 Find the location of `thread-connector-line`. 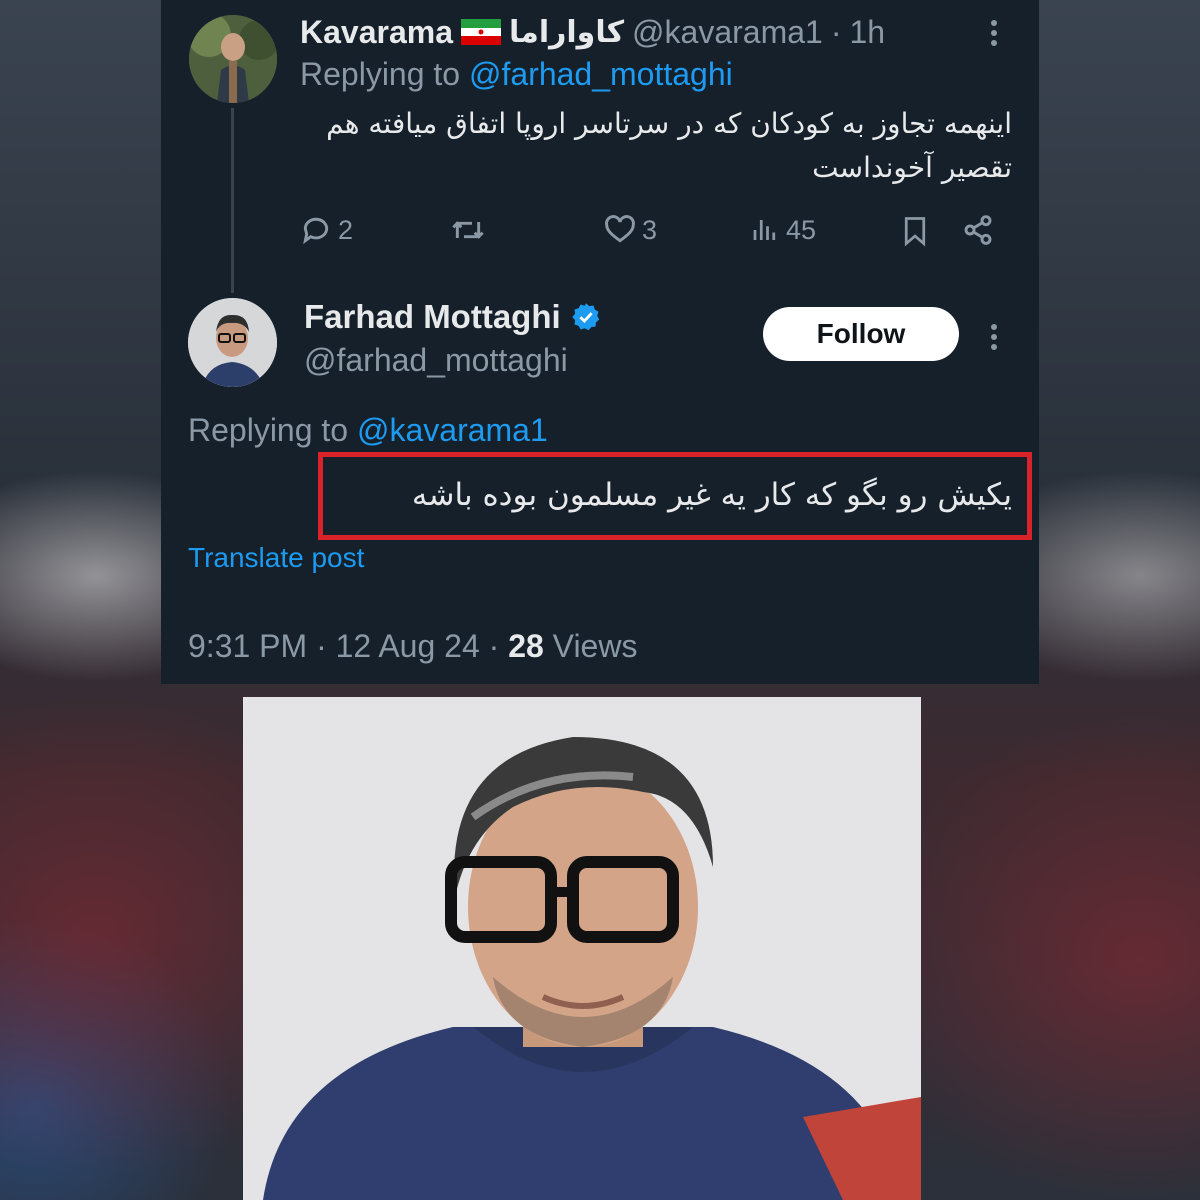

thread-connector-line is located at coordinates (232, 200).